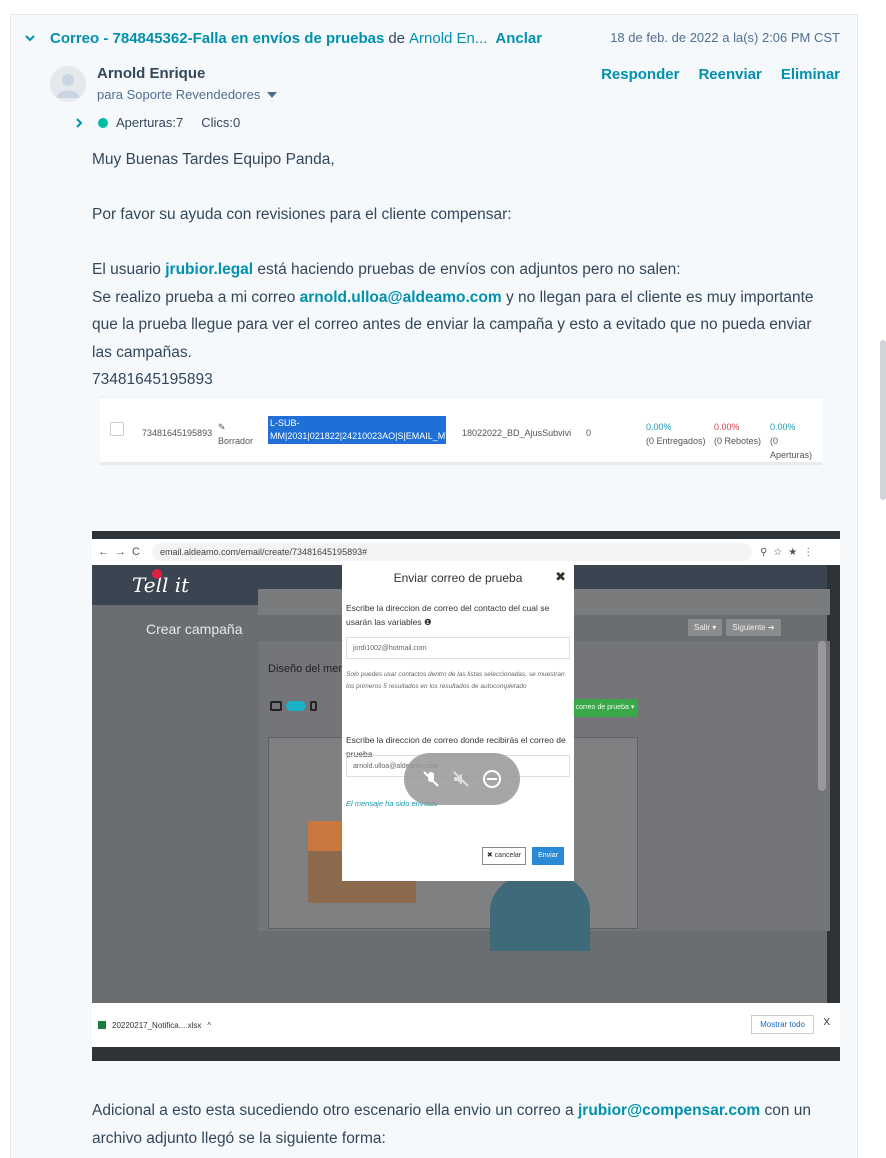  What do you see at coordinates (669, 1110) in the screenshot?
I see `compensar-link: jrubior@compensar.com` at bounding box center [669, 1110].